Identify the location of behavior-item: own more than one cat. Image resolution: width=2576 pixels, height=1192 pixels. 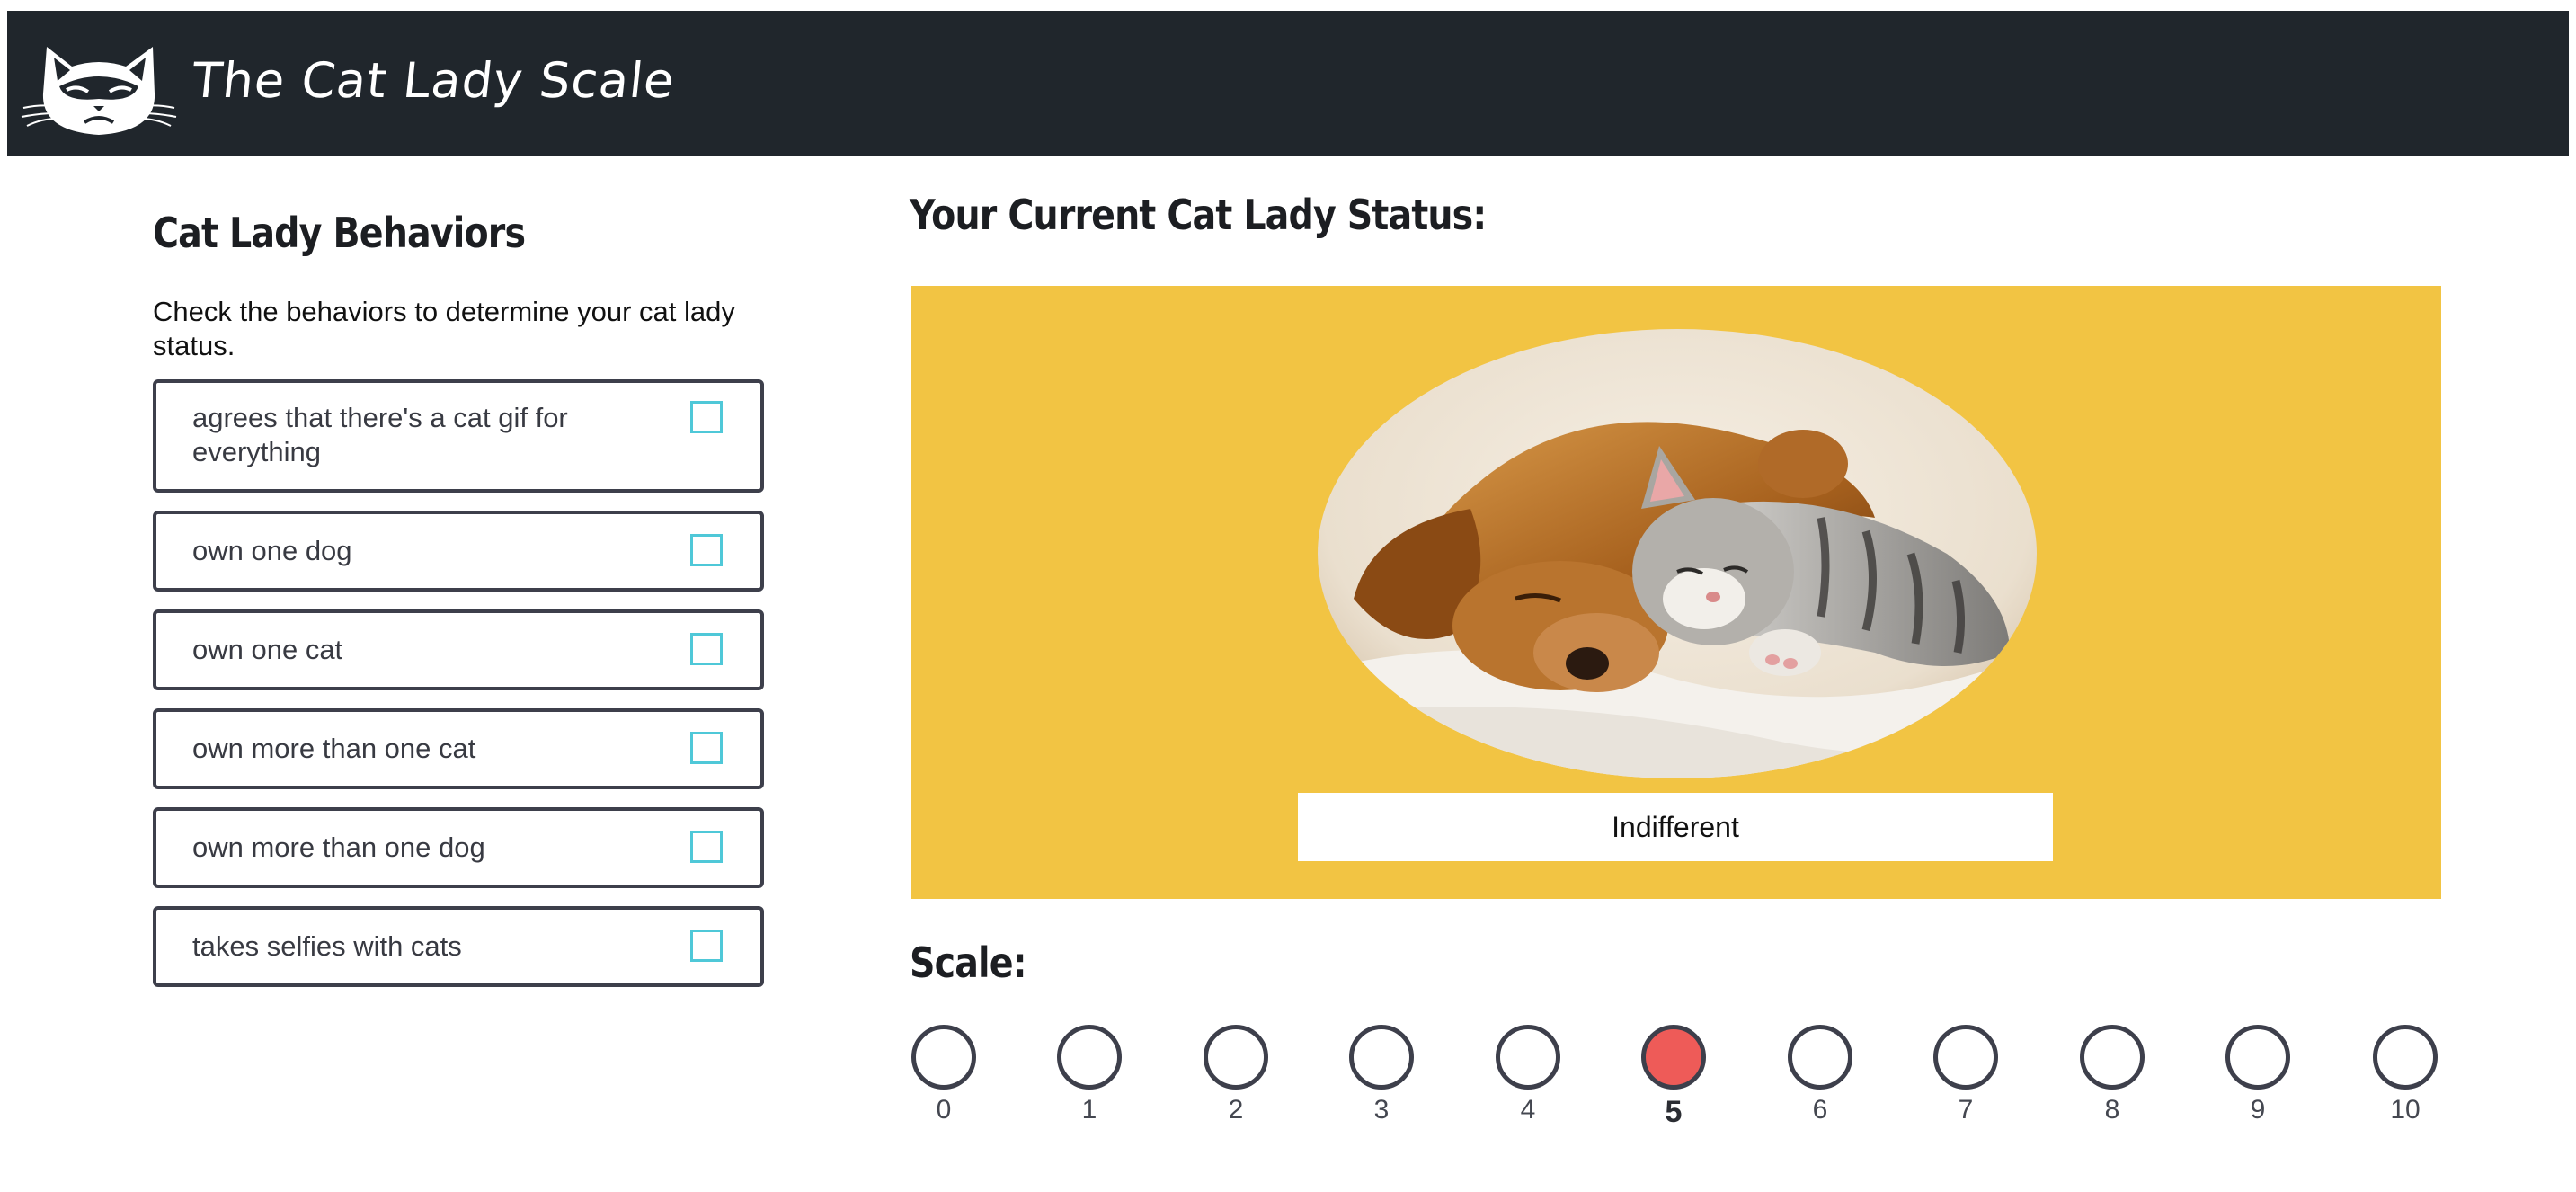
(458, 748).